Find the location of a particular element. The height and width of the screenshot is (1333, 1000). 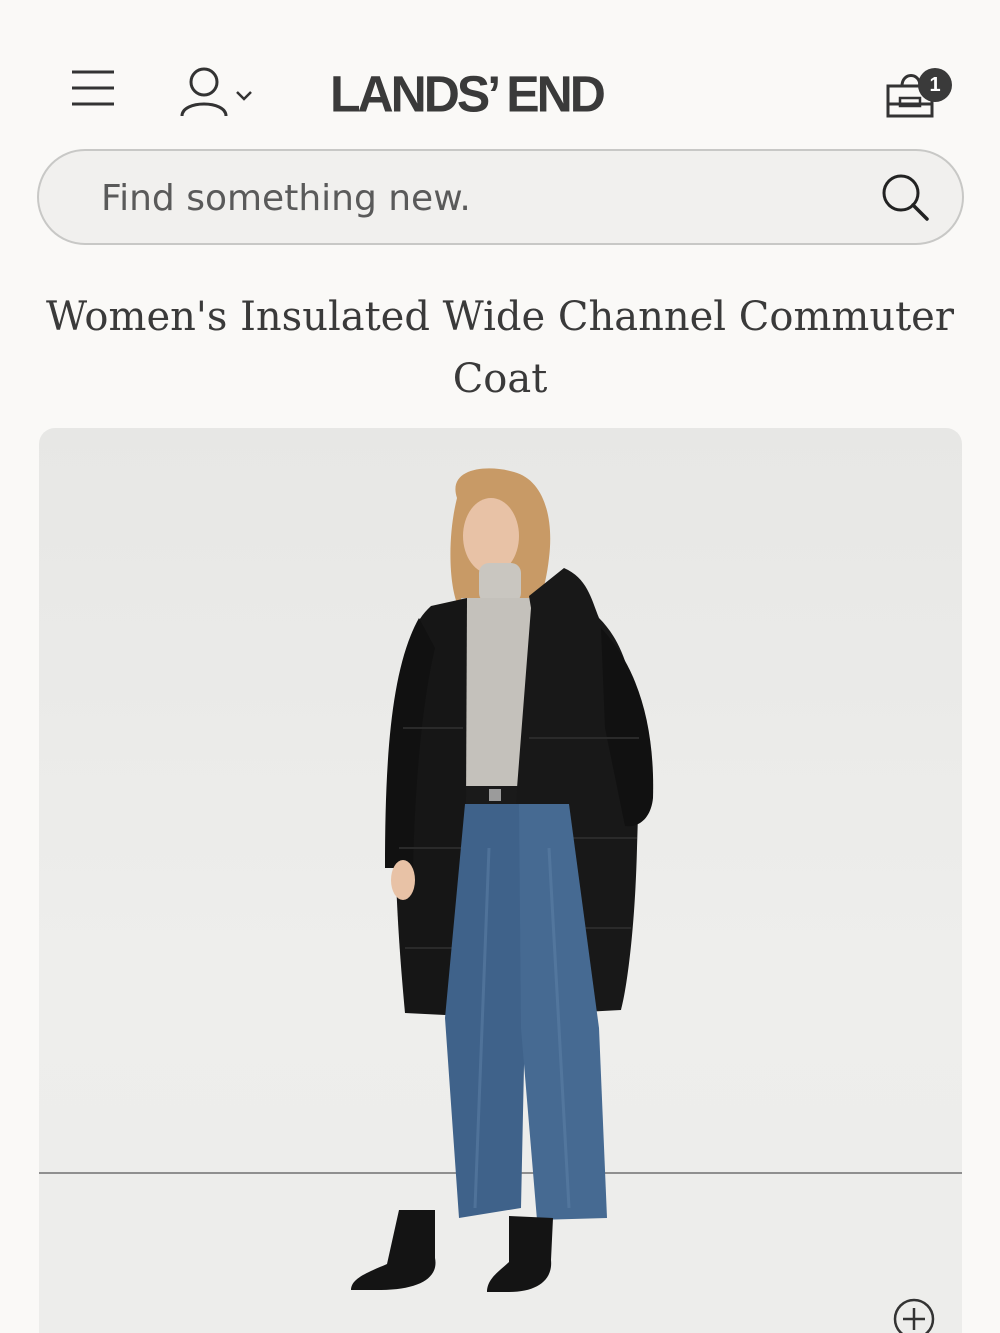

search-button is located at coordinates (906, 198).